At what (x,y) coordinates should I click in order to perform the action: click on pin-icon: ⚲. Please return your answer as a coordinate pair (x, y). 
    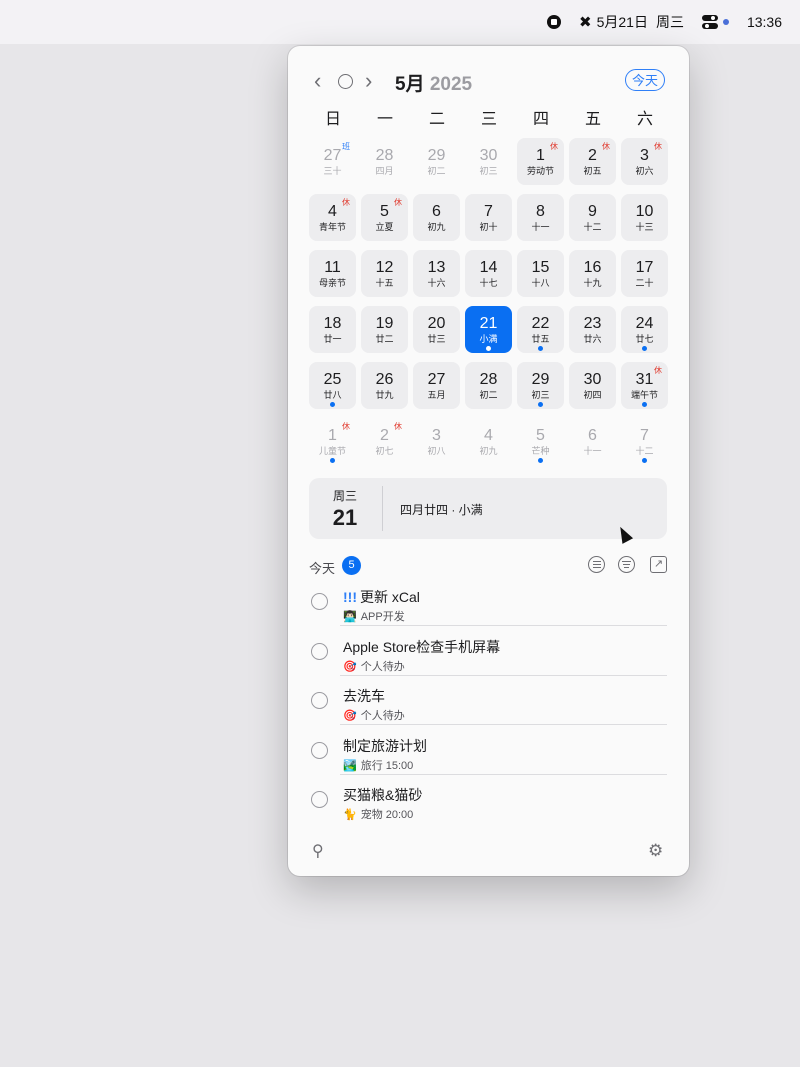
    Looking at the image, I should click on (318, 851).